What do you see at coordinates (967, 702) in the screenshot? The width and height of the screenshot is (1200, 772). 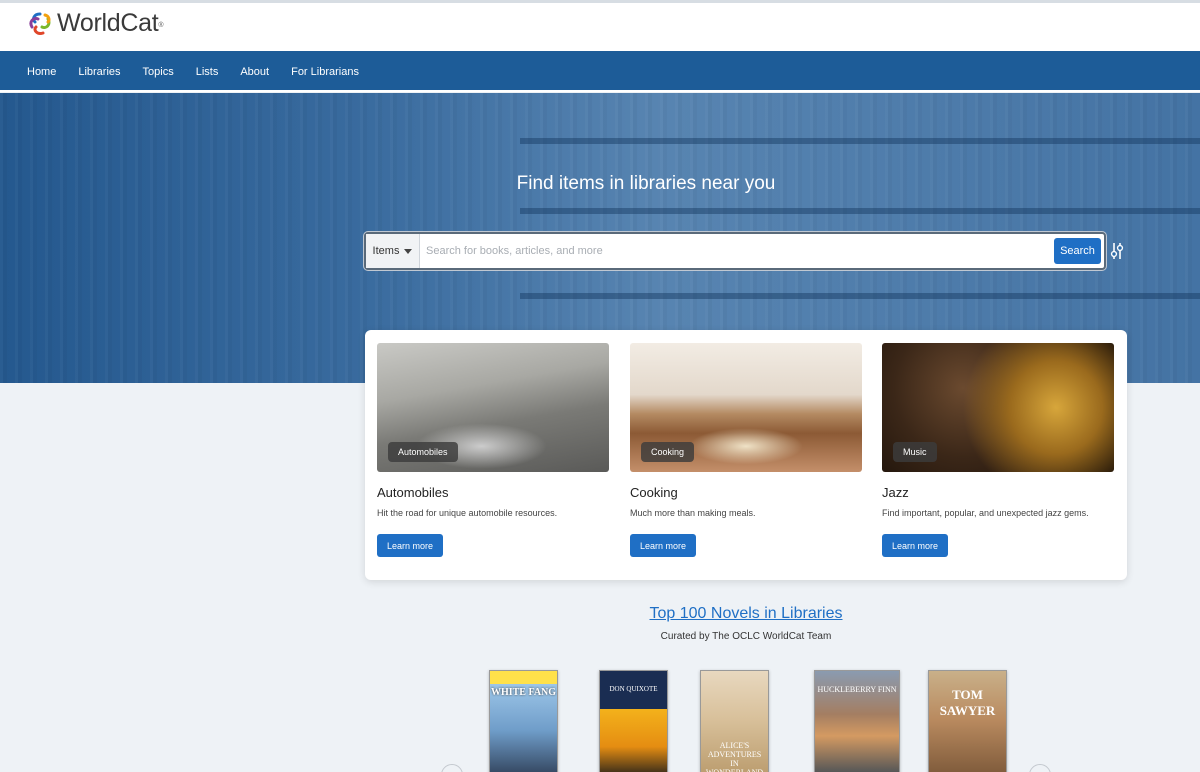 I see `book-cover-title: TOM SAWYER` at bounding box center [967, 702].